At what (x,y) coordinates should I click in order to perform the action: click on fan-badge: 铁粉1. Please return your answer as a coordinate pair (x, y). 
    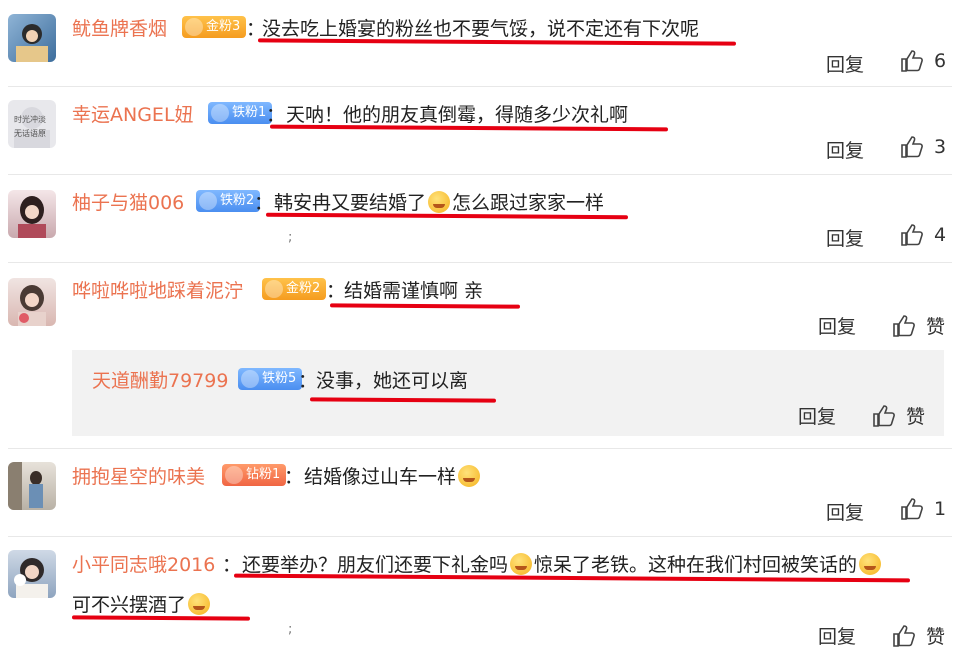
    Looking at the image, I should click on (240, 113).